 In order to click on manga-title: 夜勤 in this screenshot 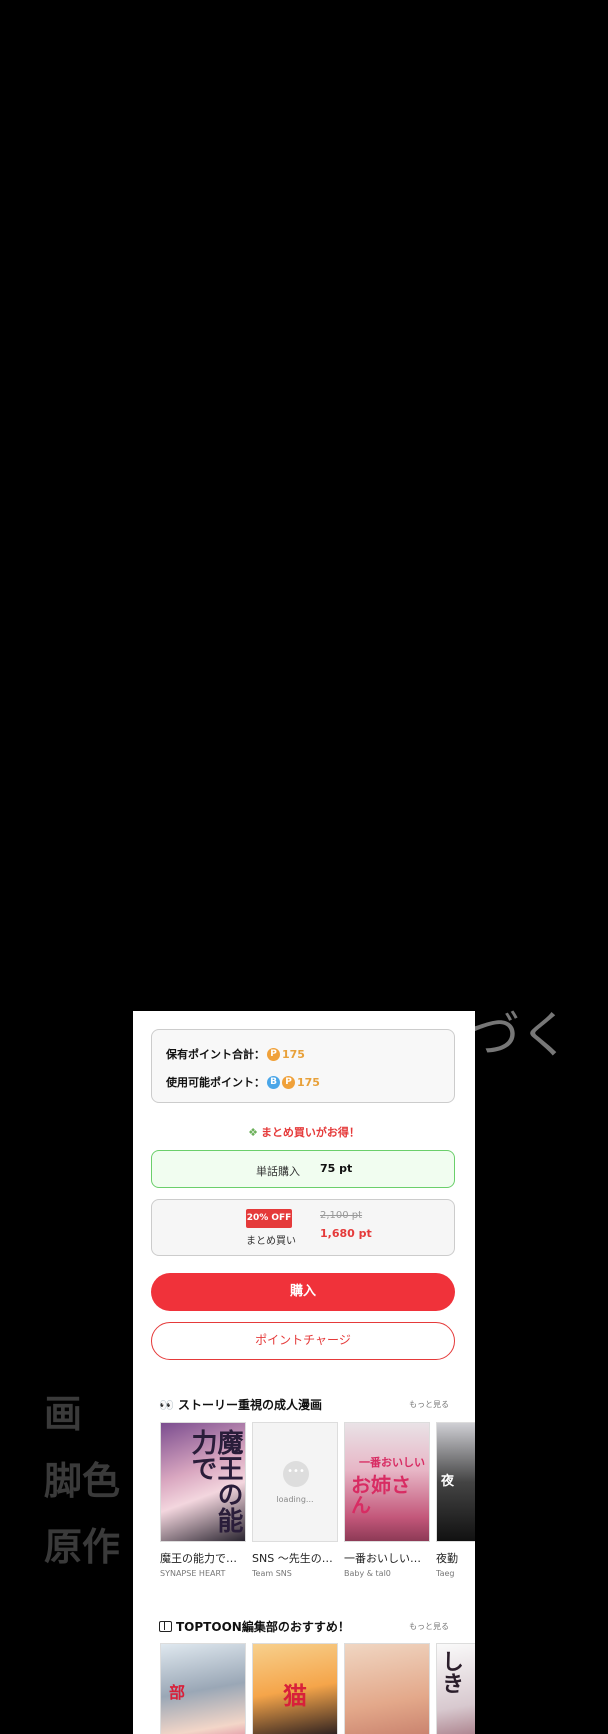, I will do `click(447, 1558)`.